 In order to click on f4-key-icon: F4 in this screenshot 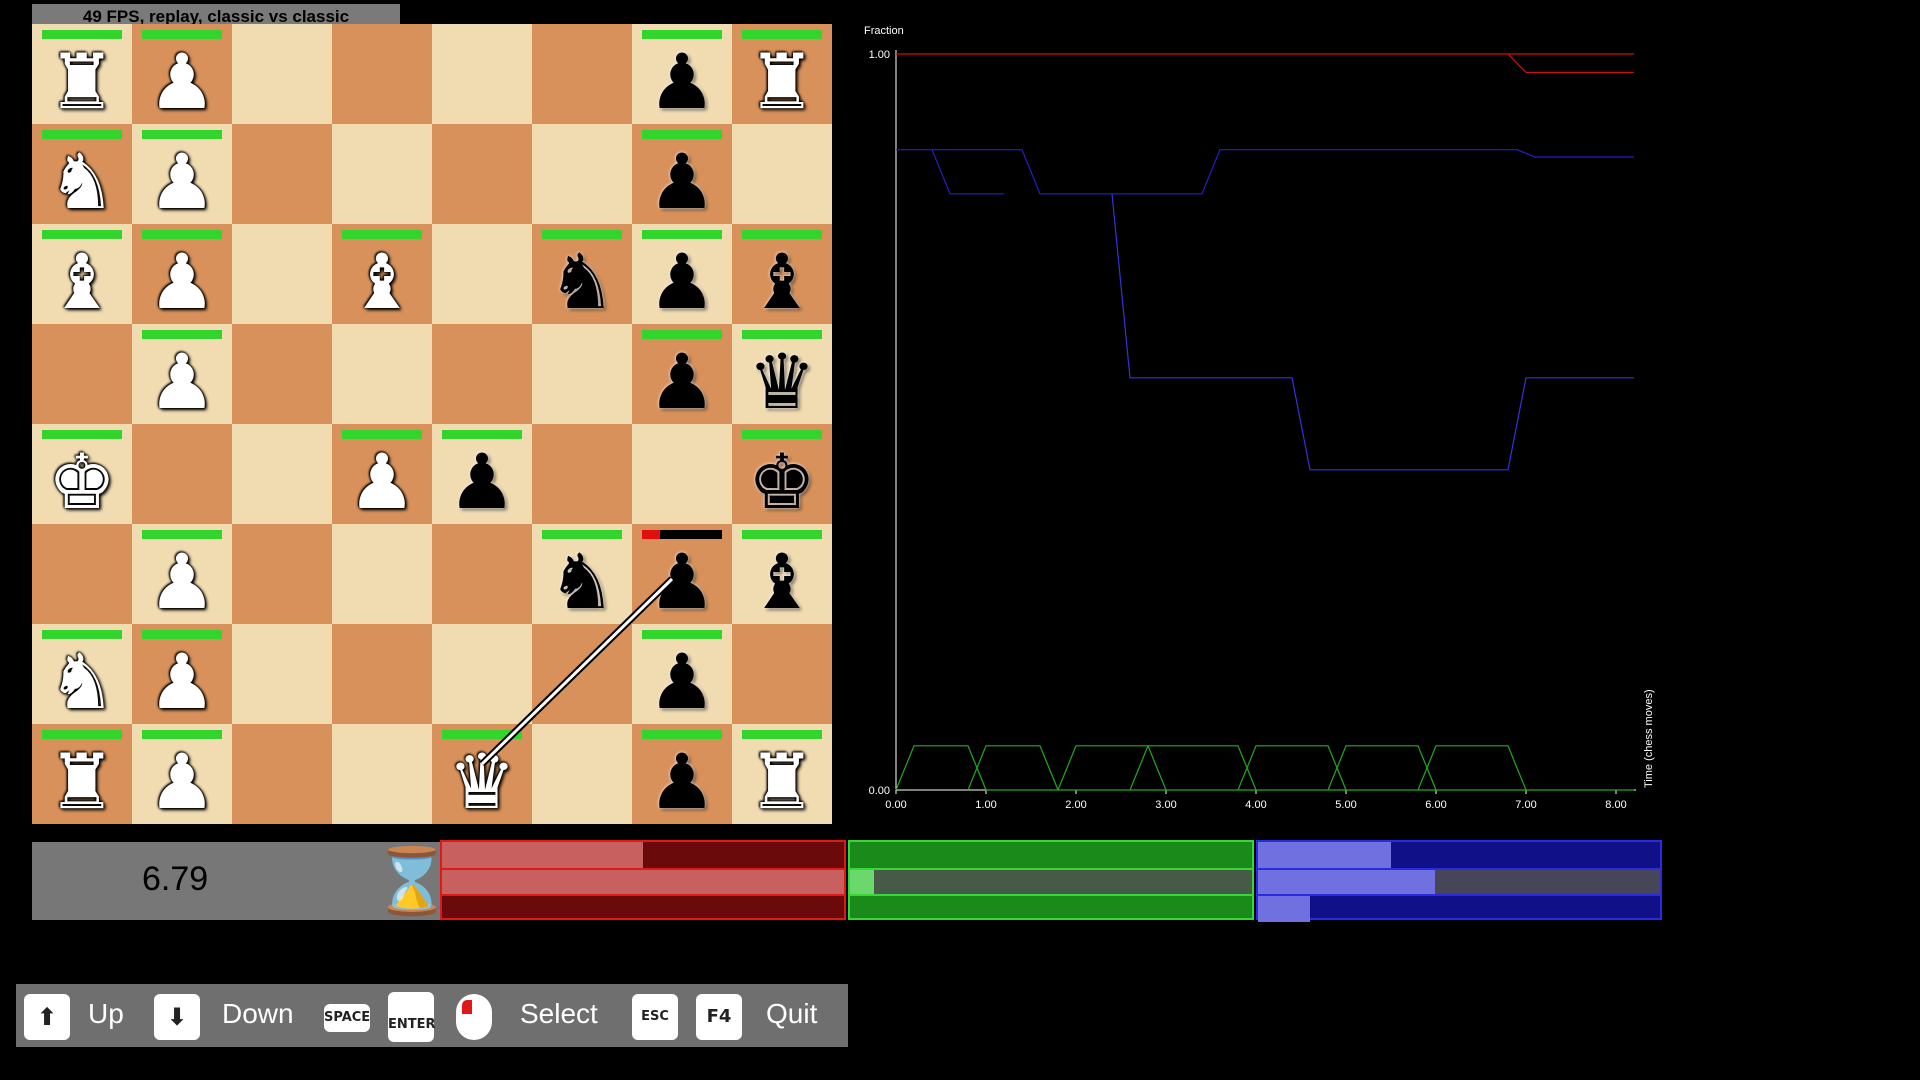, I will do `click(719, 1017)`.